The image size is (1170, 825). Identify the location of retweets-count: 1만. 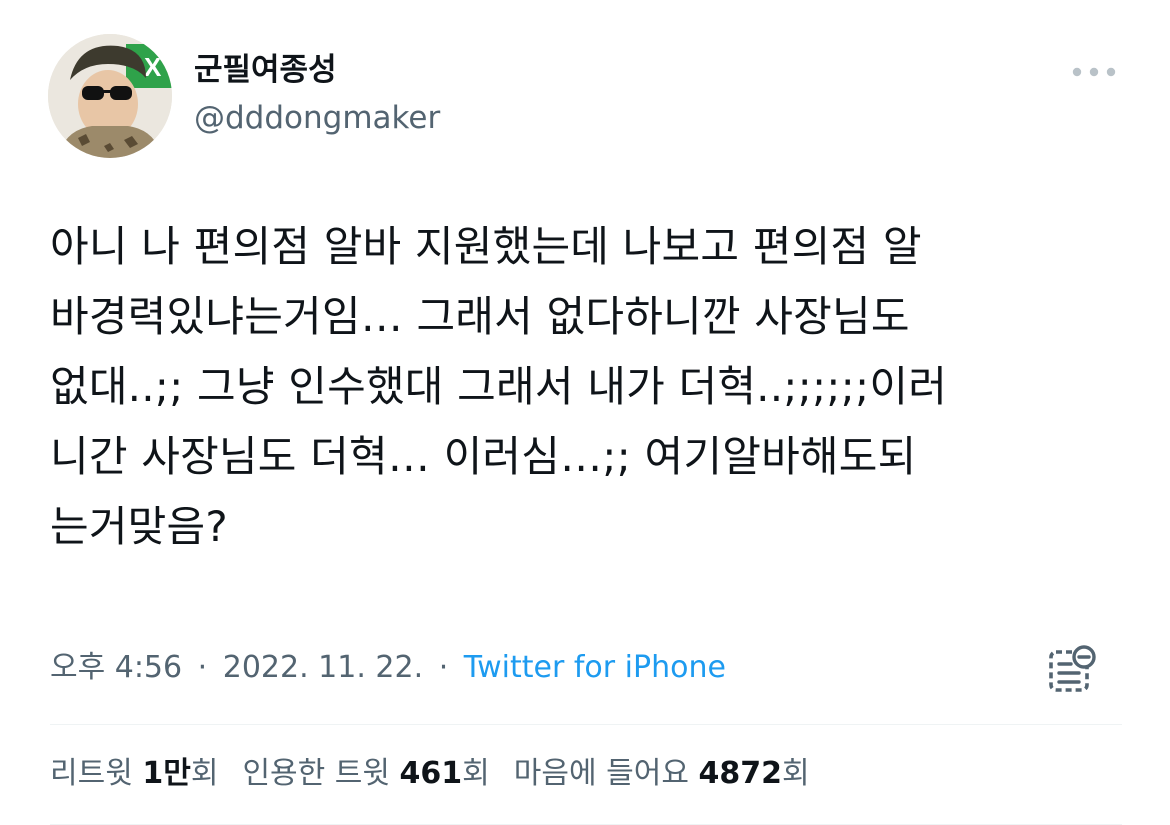
(166, 773).